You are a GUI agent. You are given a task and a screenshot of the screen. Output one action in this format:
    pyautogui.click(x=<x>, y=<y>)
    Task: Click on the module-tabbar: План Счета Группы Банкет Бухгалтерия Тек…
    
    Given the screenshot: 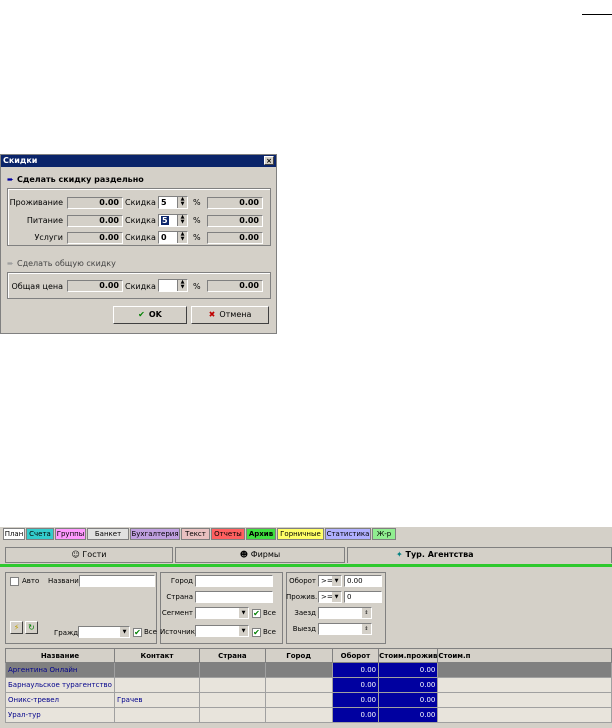 What is the action you would take?
    pyautogui.click(x=306, y=534)
    